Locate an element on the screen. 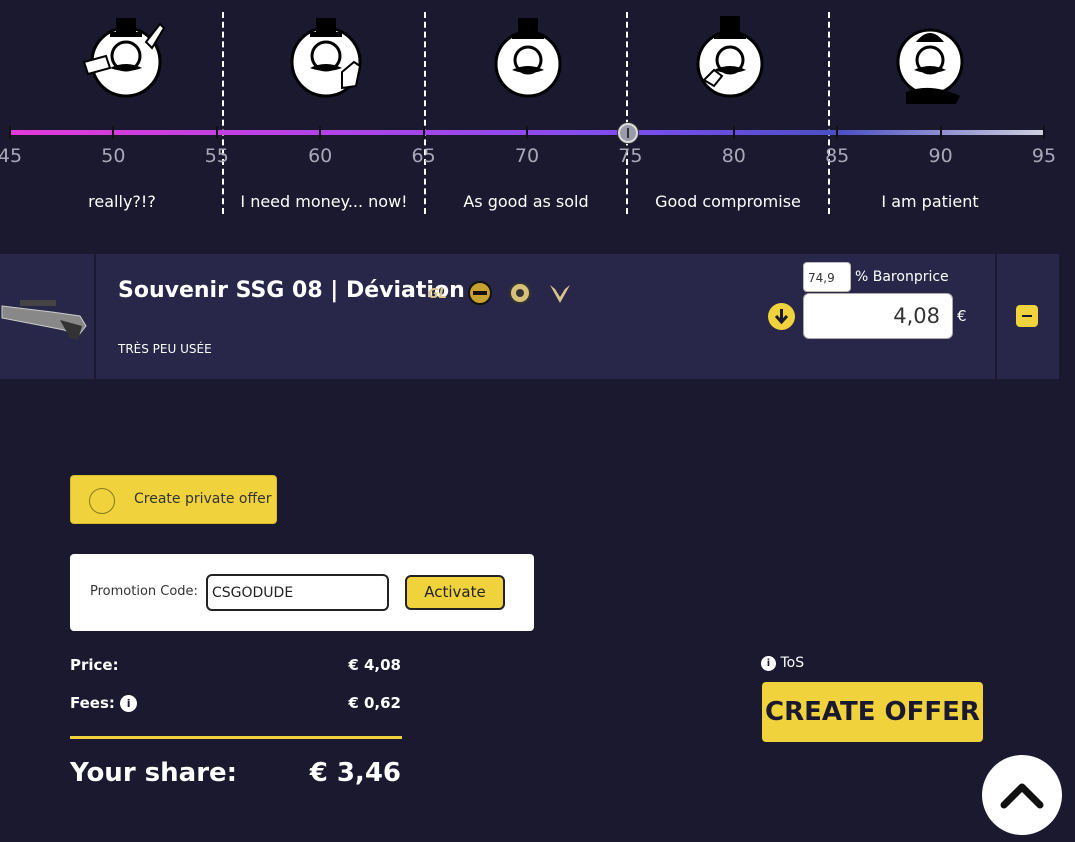 This screenshot has width=1075, height=842. category-good-as-sold: As good as sold is located at coordinates (526, 201).